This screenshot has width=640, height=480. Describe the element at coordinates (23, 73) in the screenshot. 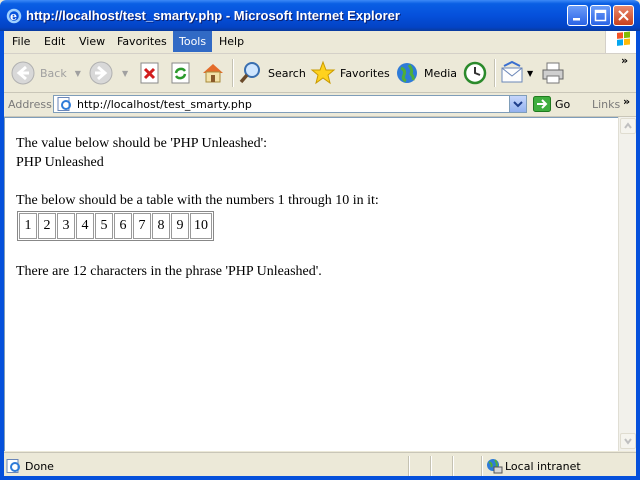

I see `back-arrow-icon` at that location.